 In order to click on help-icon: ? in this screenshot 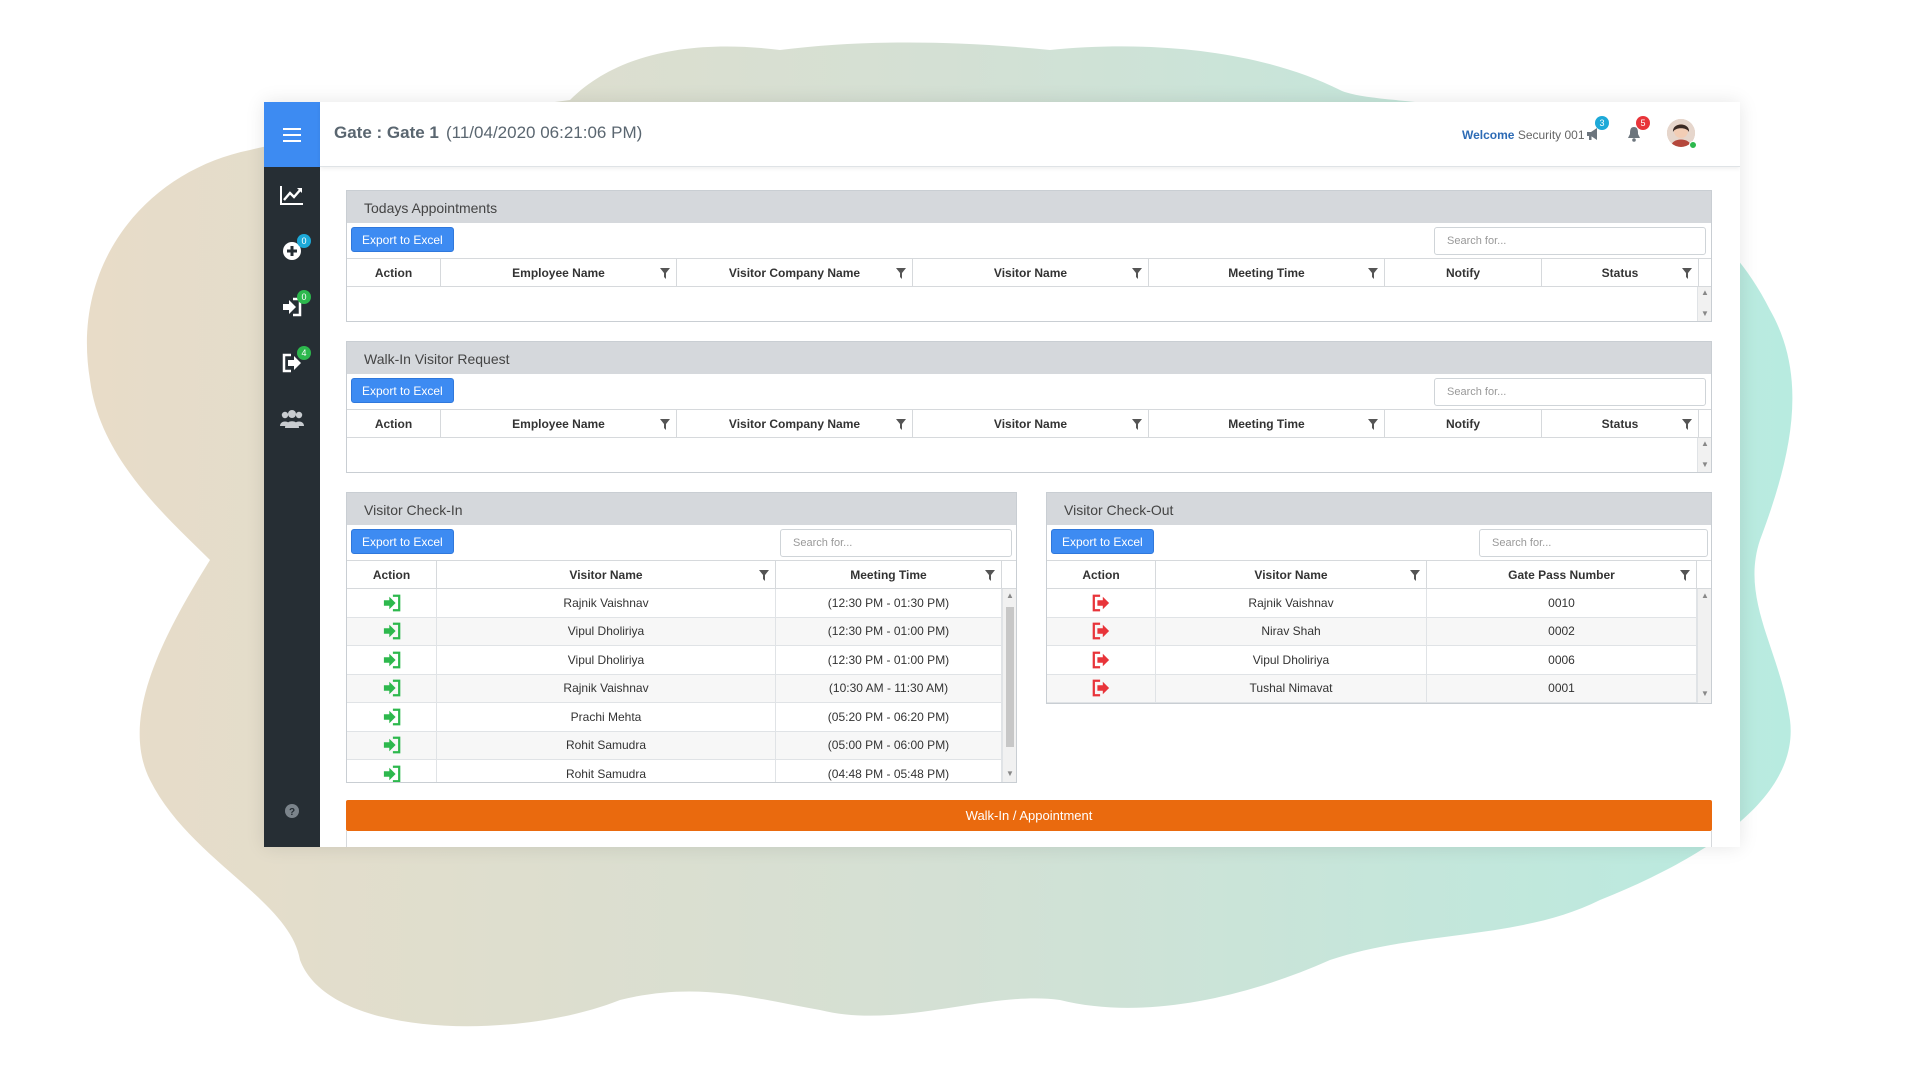, I will do `click(292, 811)`.